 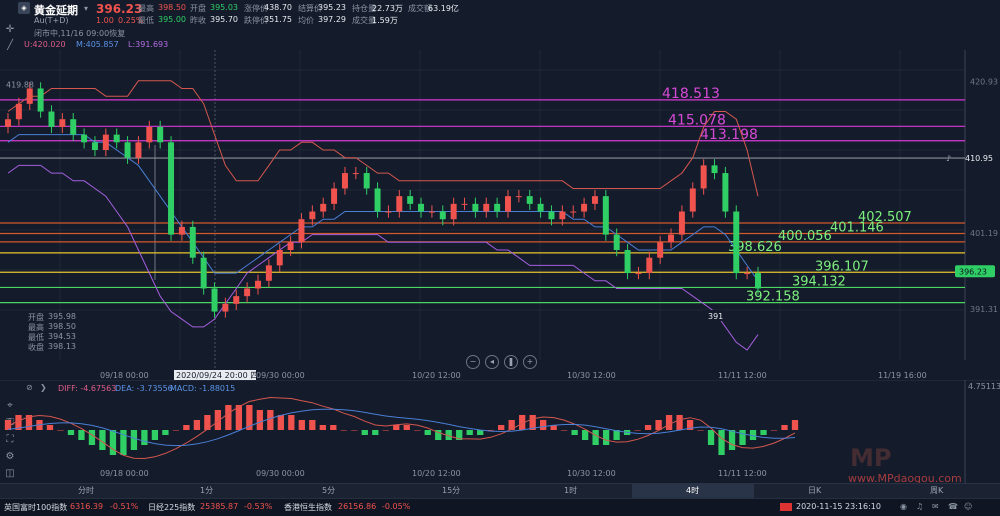 I want to click on phone-icon: ☎, so click(x=953, y=506).